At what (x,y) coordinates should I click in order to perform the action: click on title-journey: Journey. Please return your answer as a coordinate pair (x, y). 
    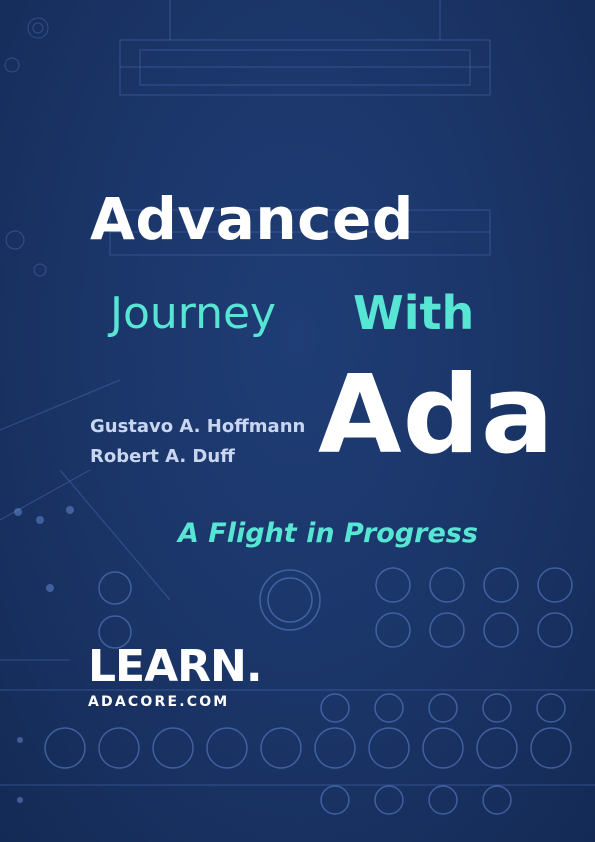
    Looking at the image, I should click on (193, 313).